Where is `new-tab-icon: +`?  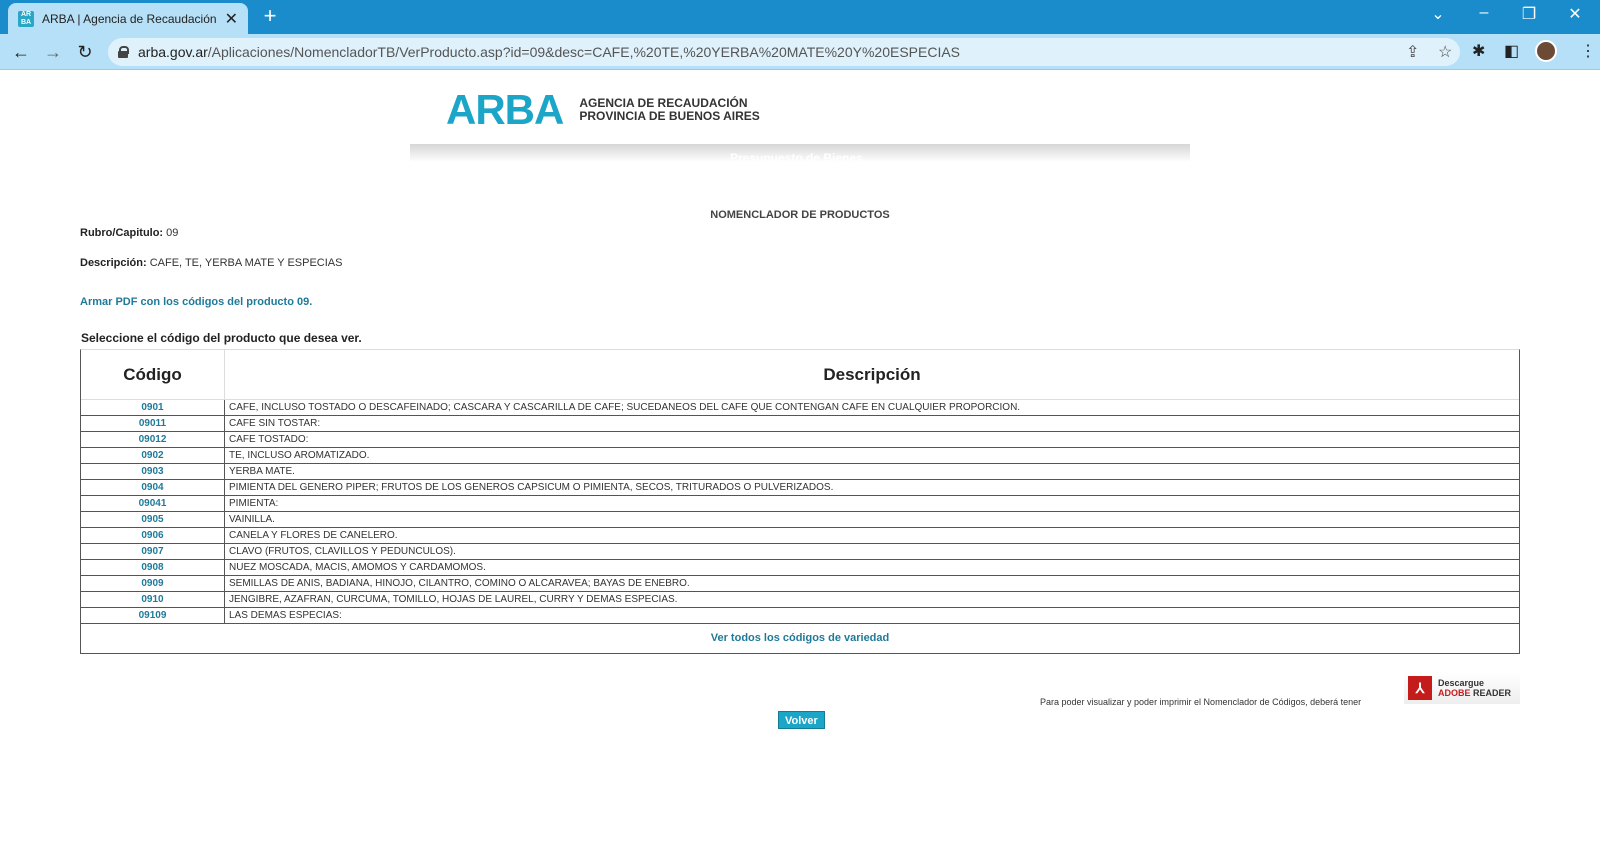
new-tab-icon: + is located at coordinates (270, 17).